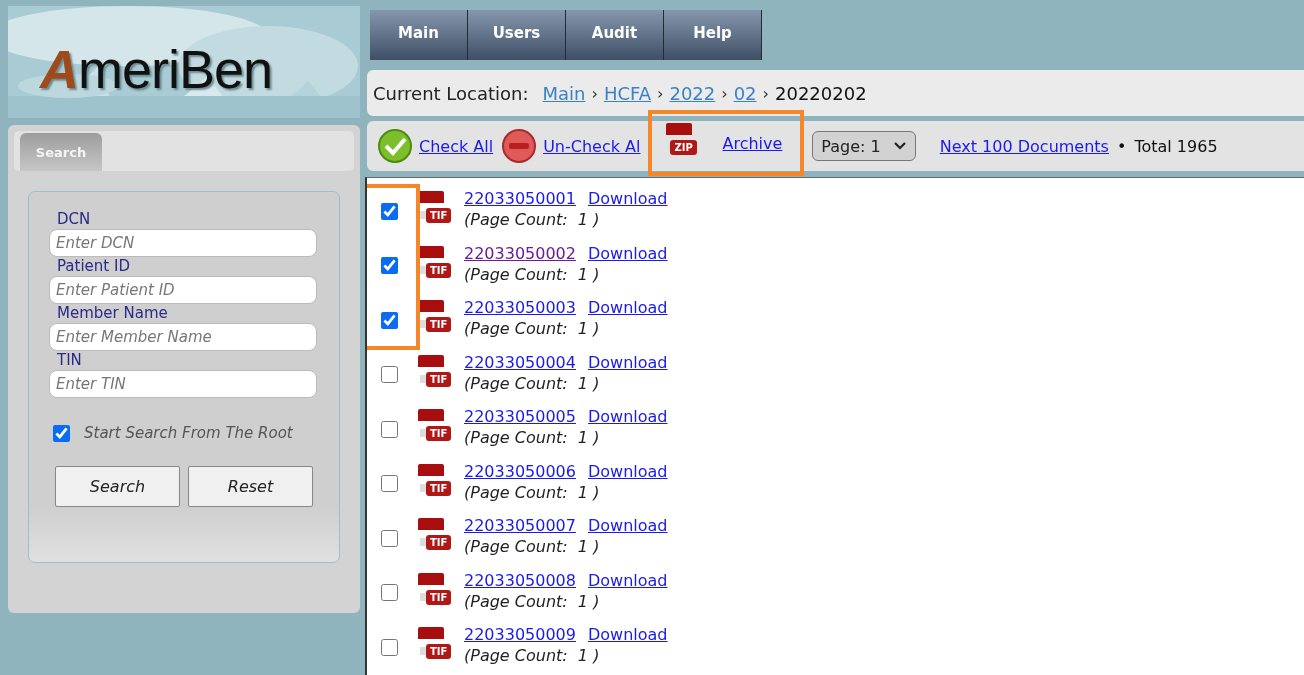 This screenshot has width=1304, height=675. What do you see at coordinates (117, 486) in the screenshot?
I see `form-button: Search` at bounding box center [117, 486].